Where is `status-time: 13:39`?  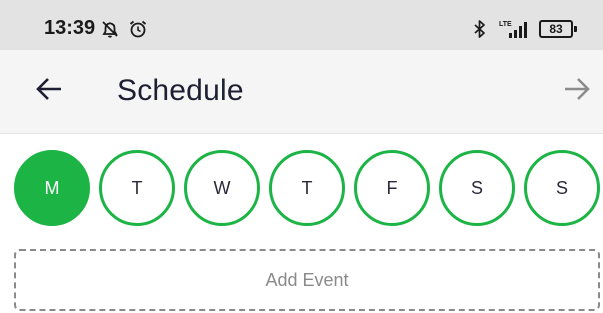 status-time: 13:39 is located at coordinates (70, 28).